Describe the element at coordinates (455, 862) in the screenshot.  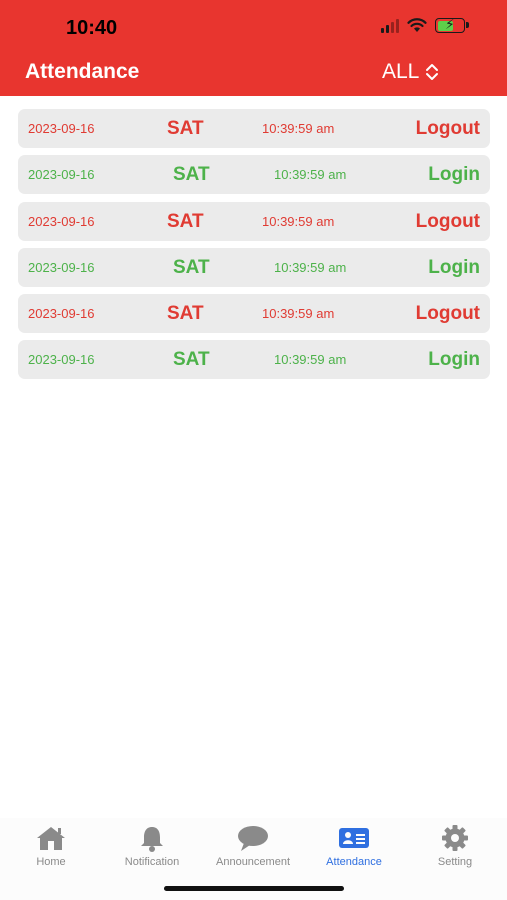
I see `tab-label: Setting` at that location.